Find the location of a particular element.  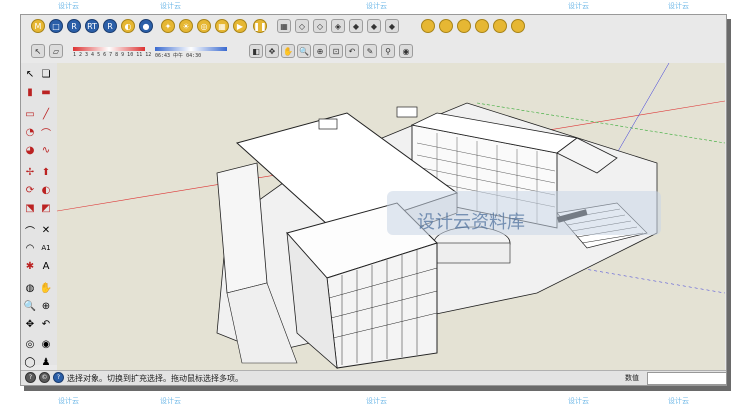

followme-icon: ◐ is located at coordinates (46, 190).